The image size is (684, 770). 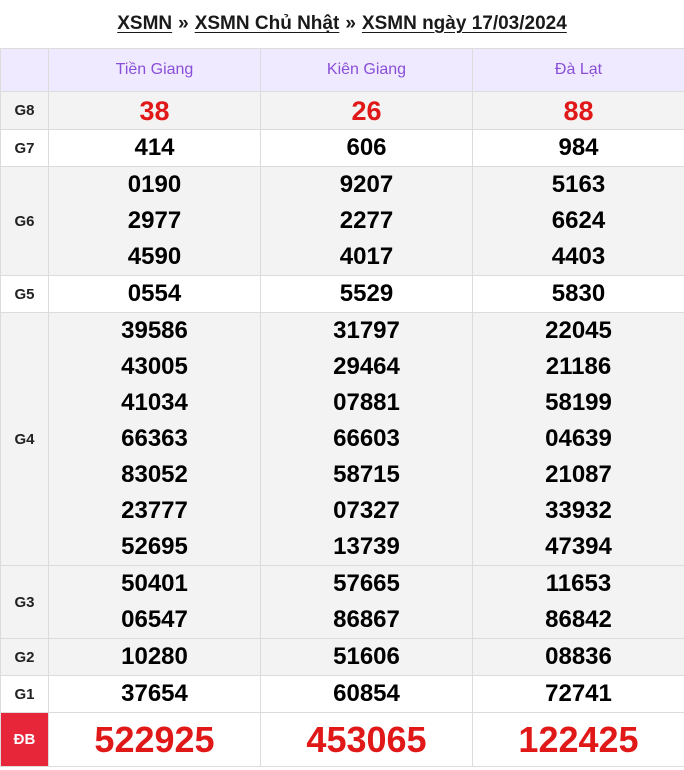 What do you see at coordinates (366, 184) in the screenshot?
I see `prize-number: 9207` at bounding box center [366, 184].